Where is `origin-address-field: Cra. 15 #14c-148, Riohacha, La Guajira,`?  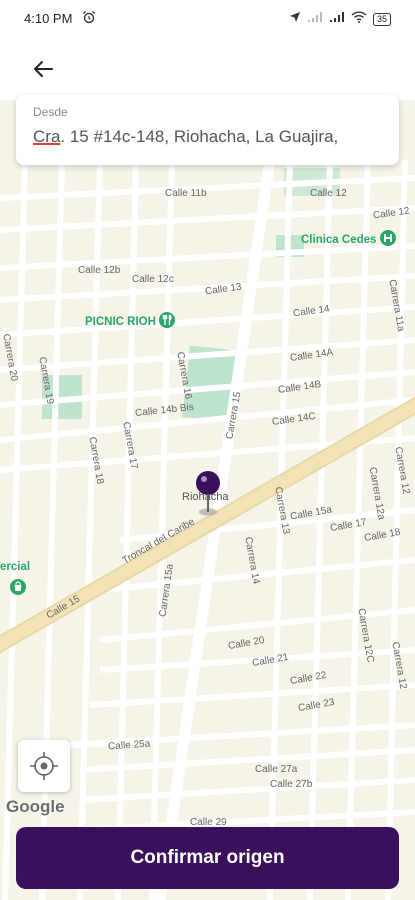 origin-address-field: Cra. 15 #14c-148, Riohacha, La Guajira, is located at coordinates (213, 137).